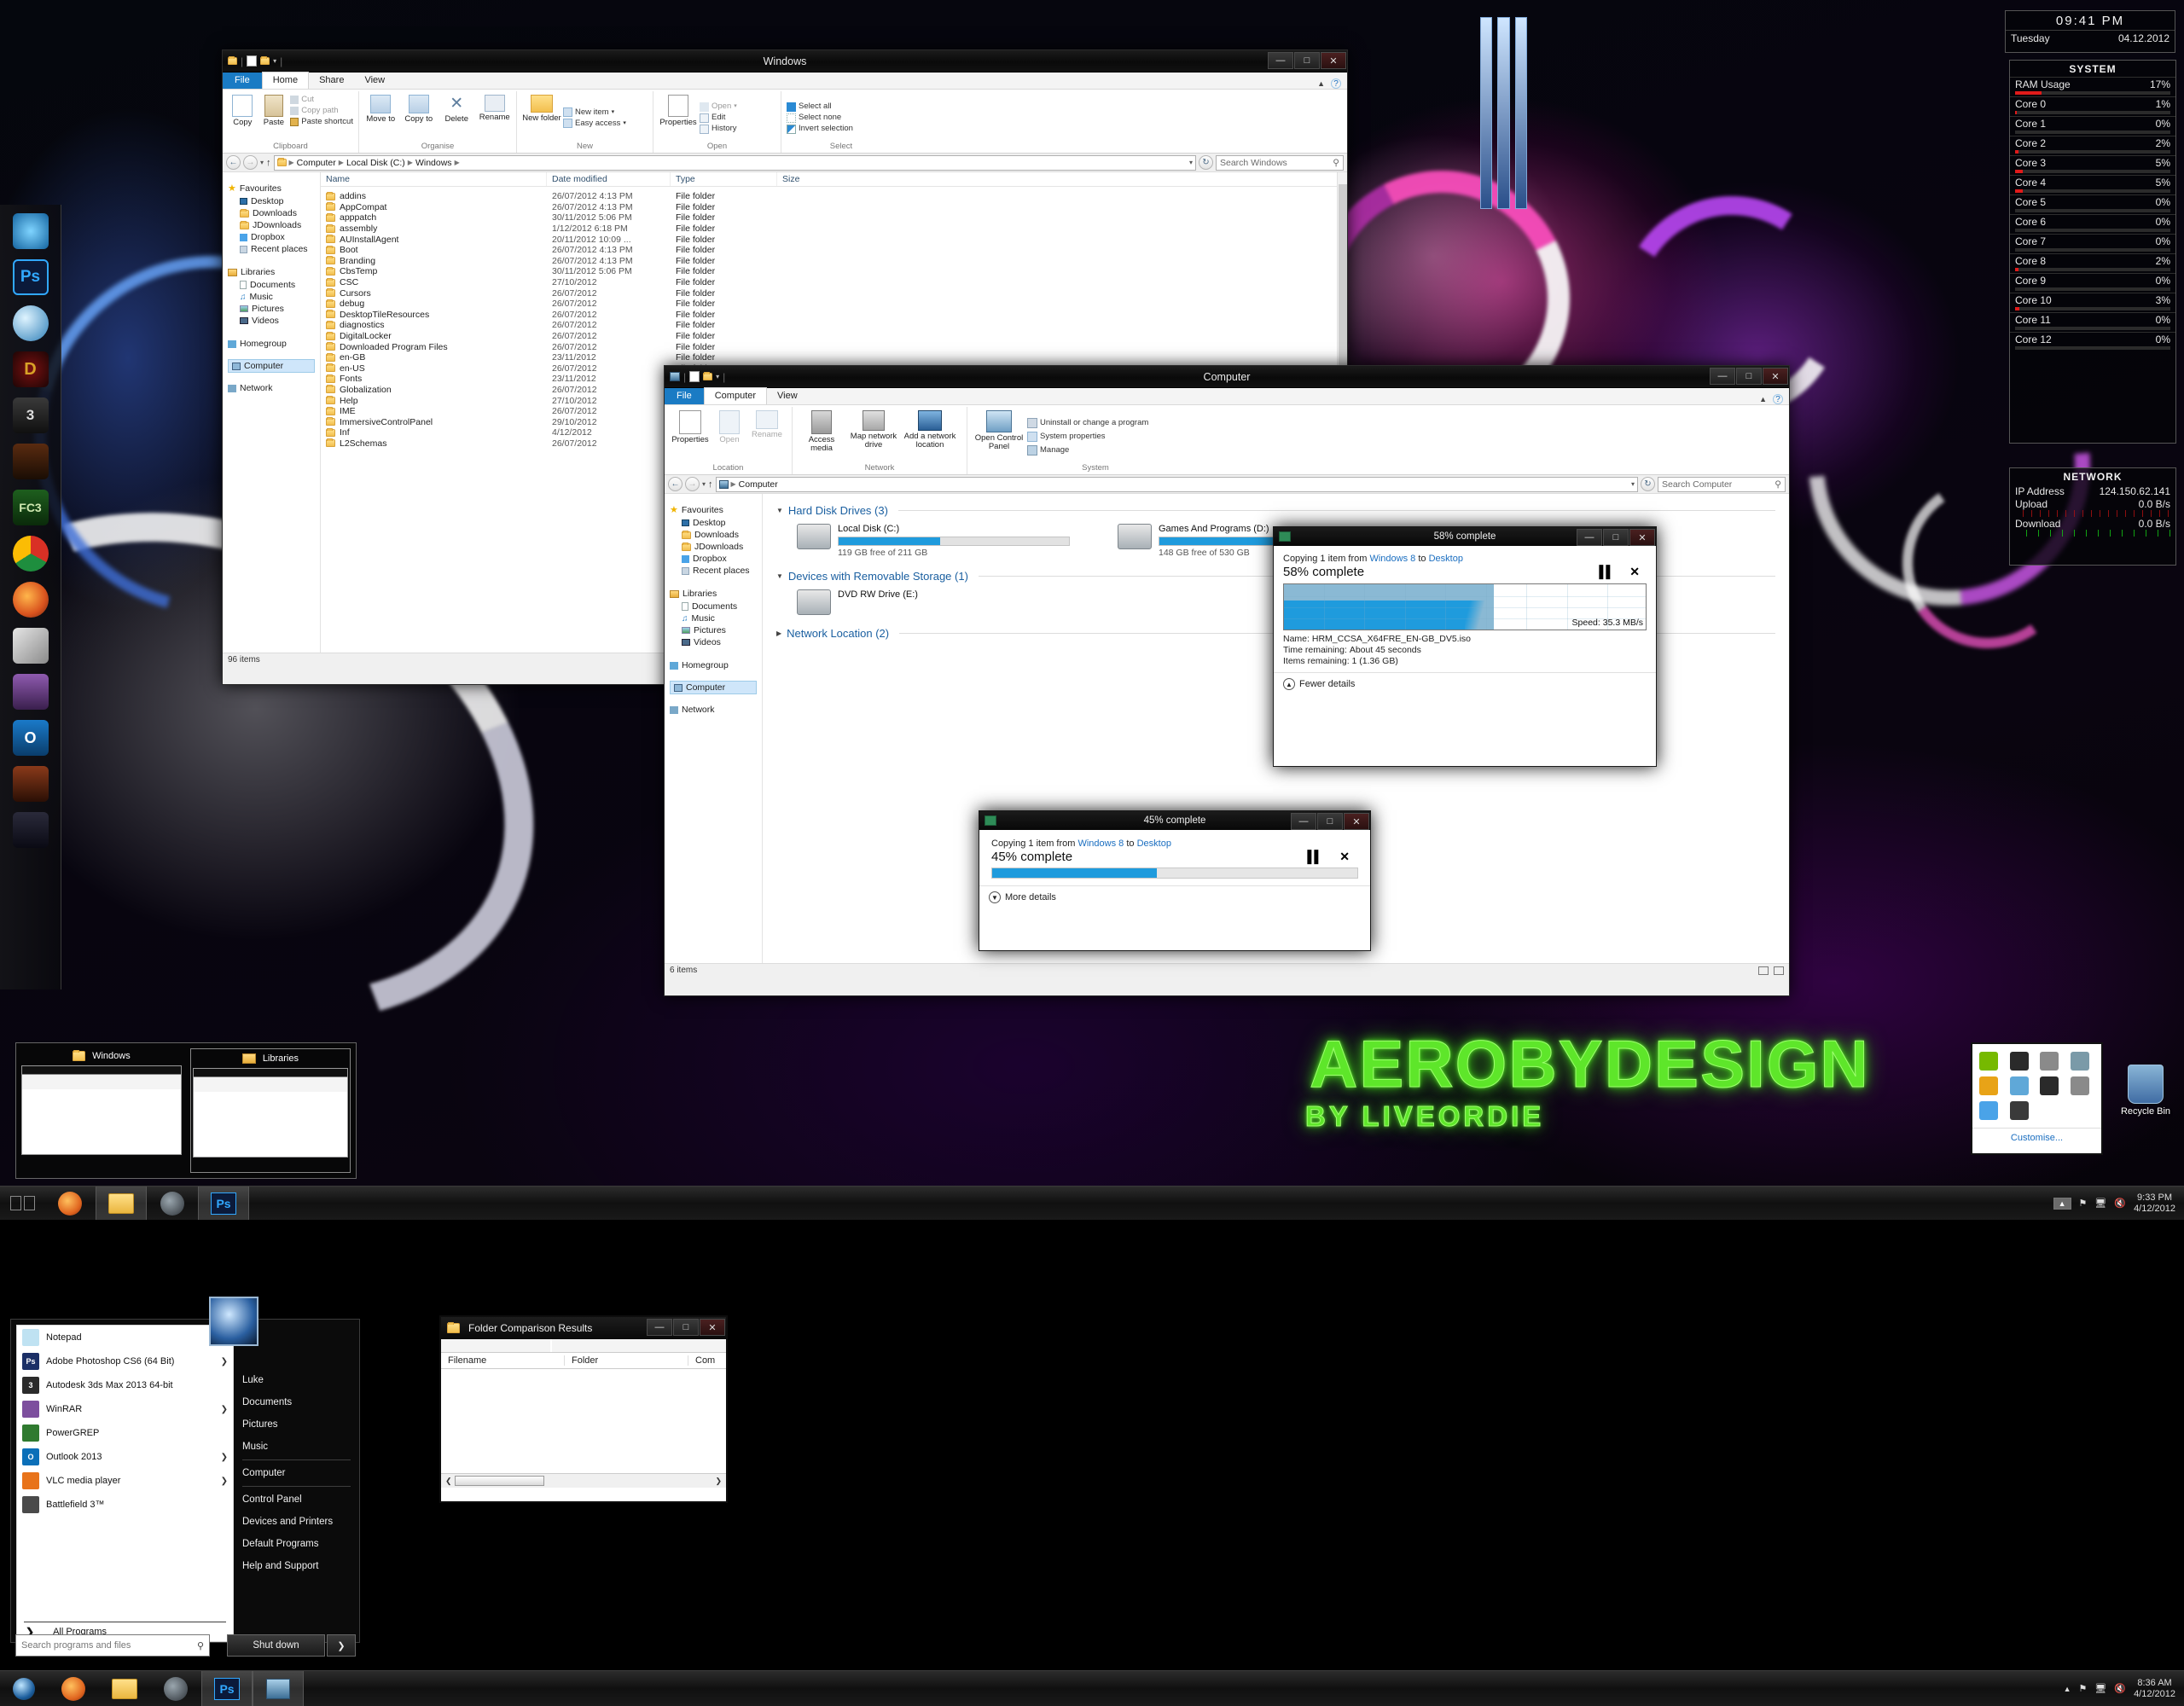 The width and height of the screenshot is (2184, 1706). I want to click on open-button: Open, so click(729, 435).